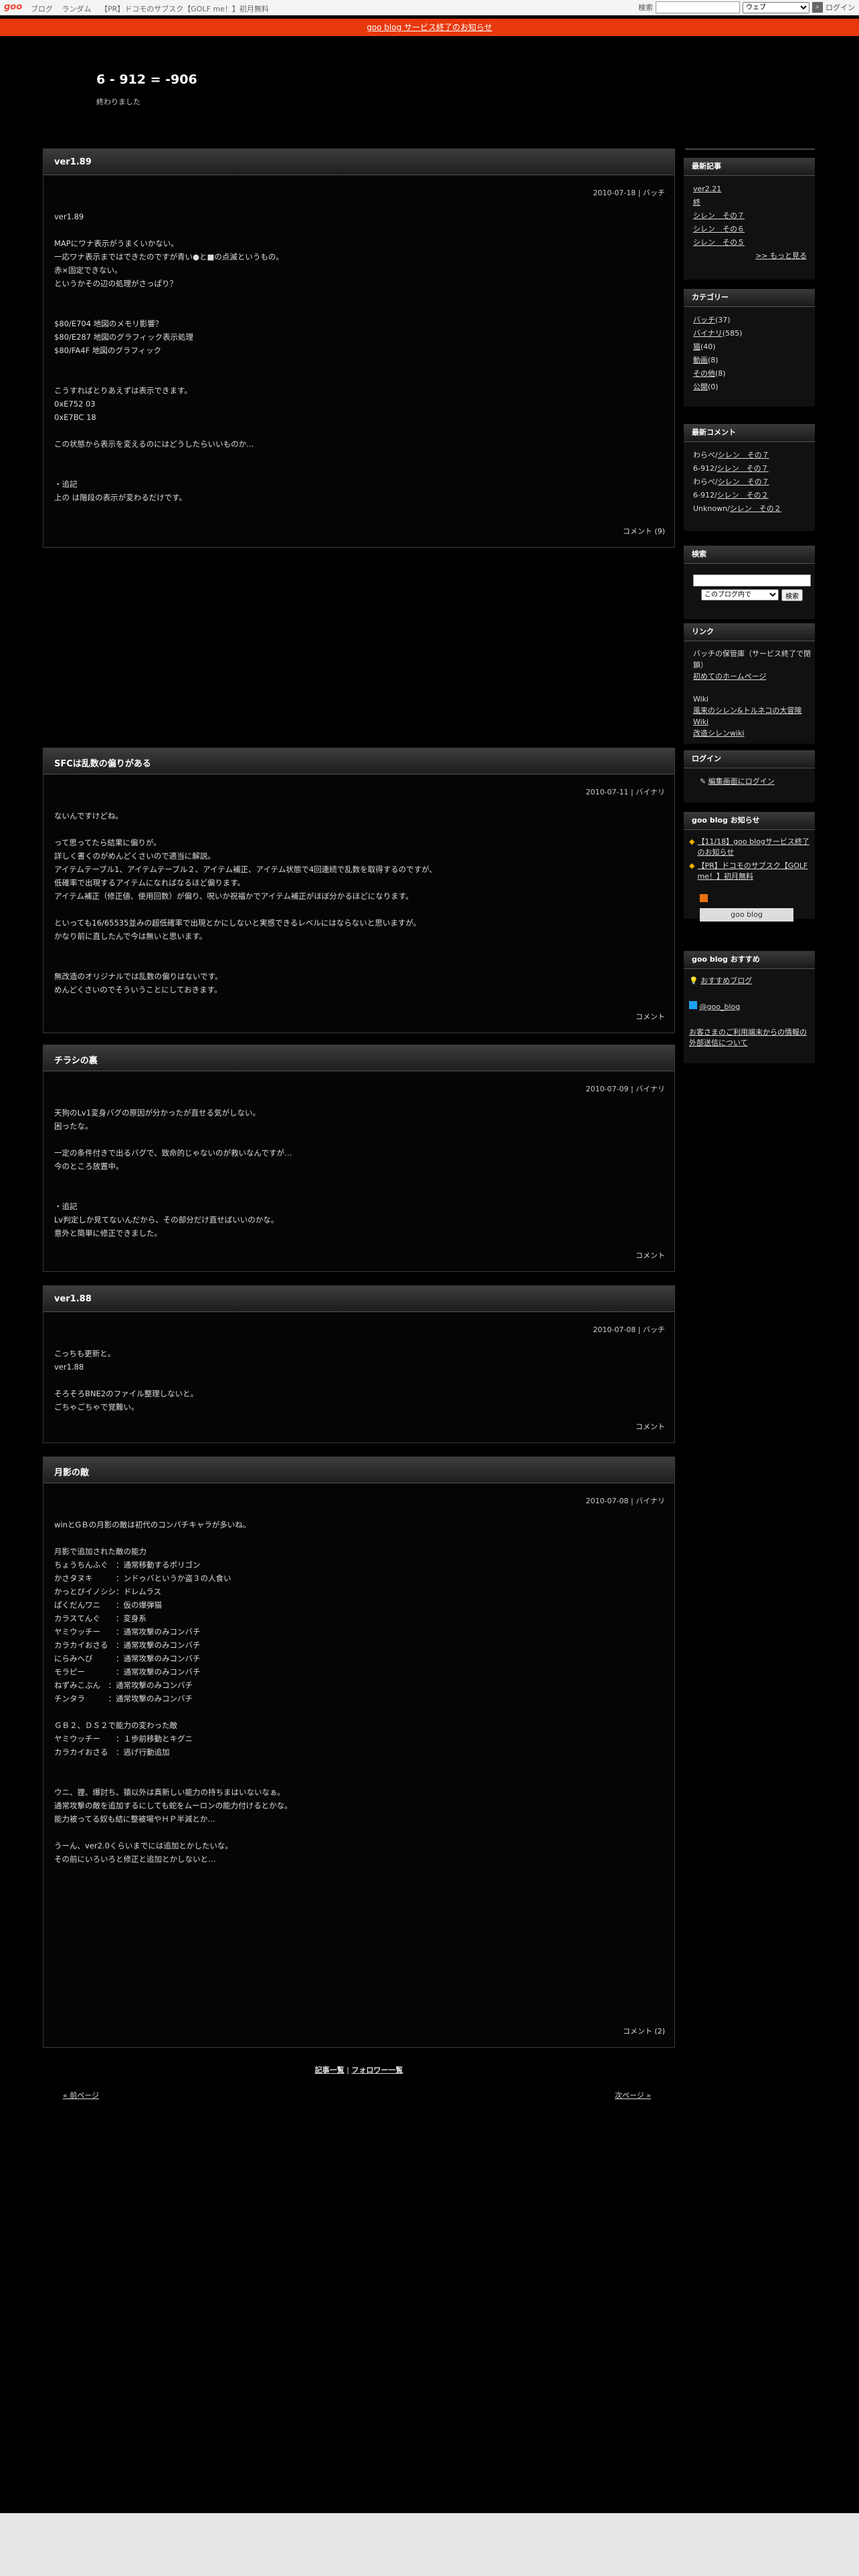 Image resolution: width=859 pixels, height=2576 pixels. I want to click on follower-list-link: フォロワー一覧, so click(377, 2070).